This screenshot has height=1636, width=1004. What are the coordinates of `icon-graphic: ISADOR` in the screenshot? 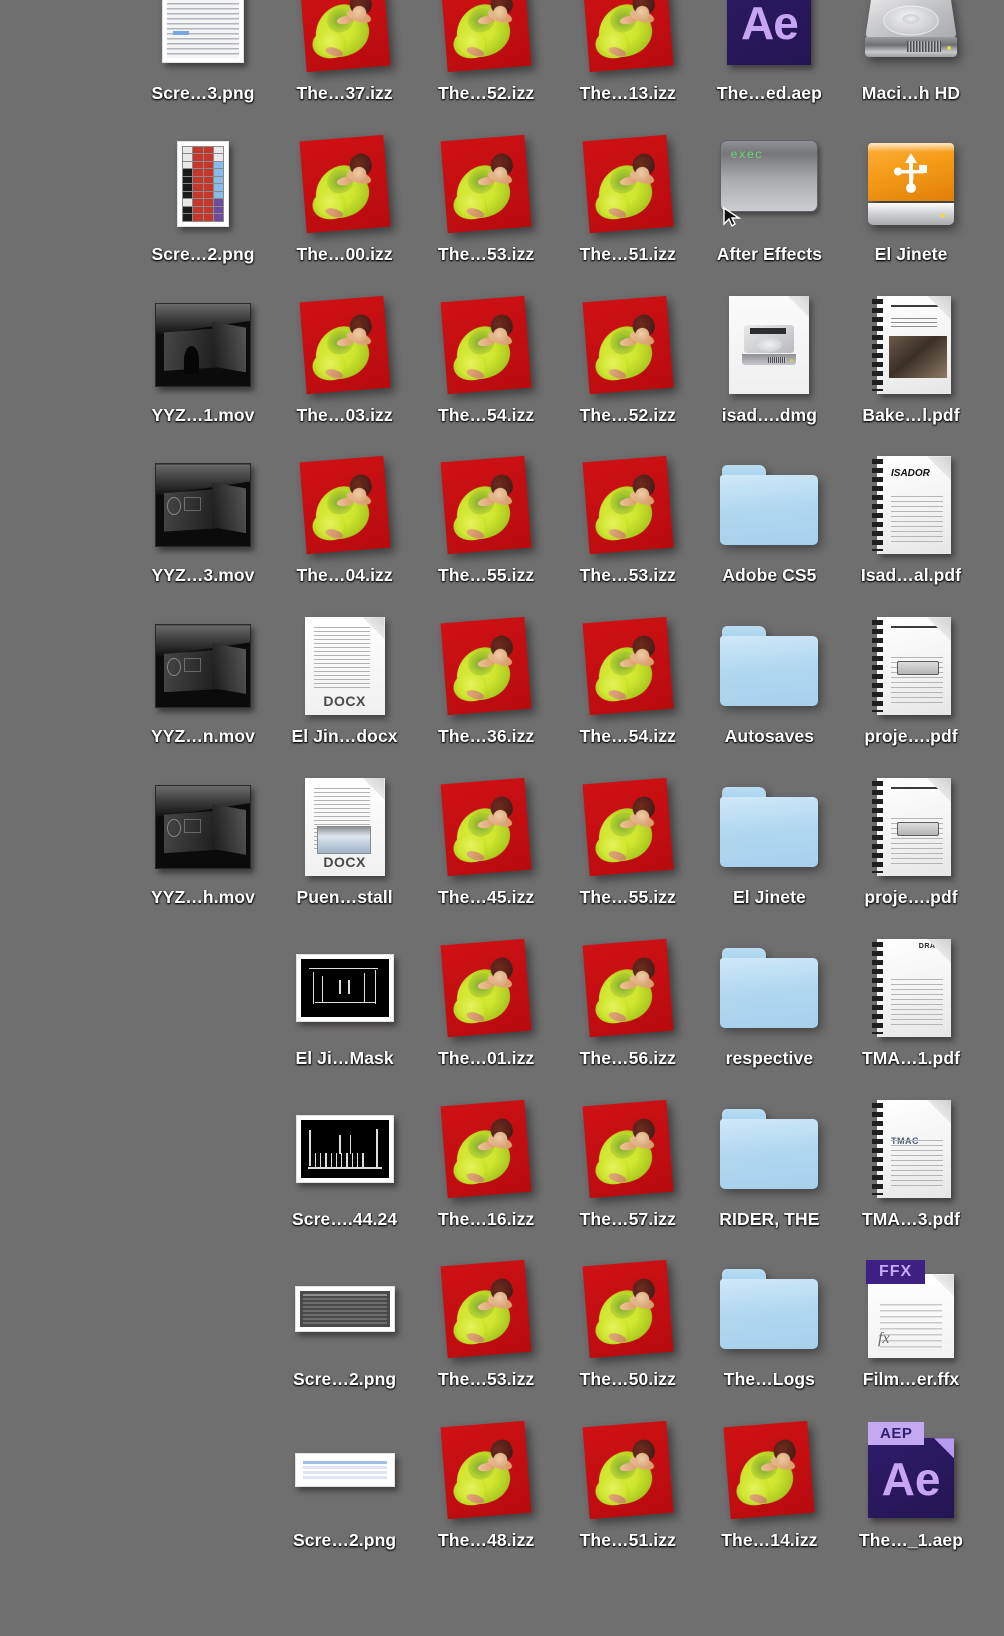 It's located at (911, 505).